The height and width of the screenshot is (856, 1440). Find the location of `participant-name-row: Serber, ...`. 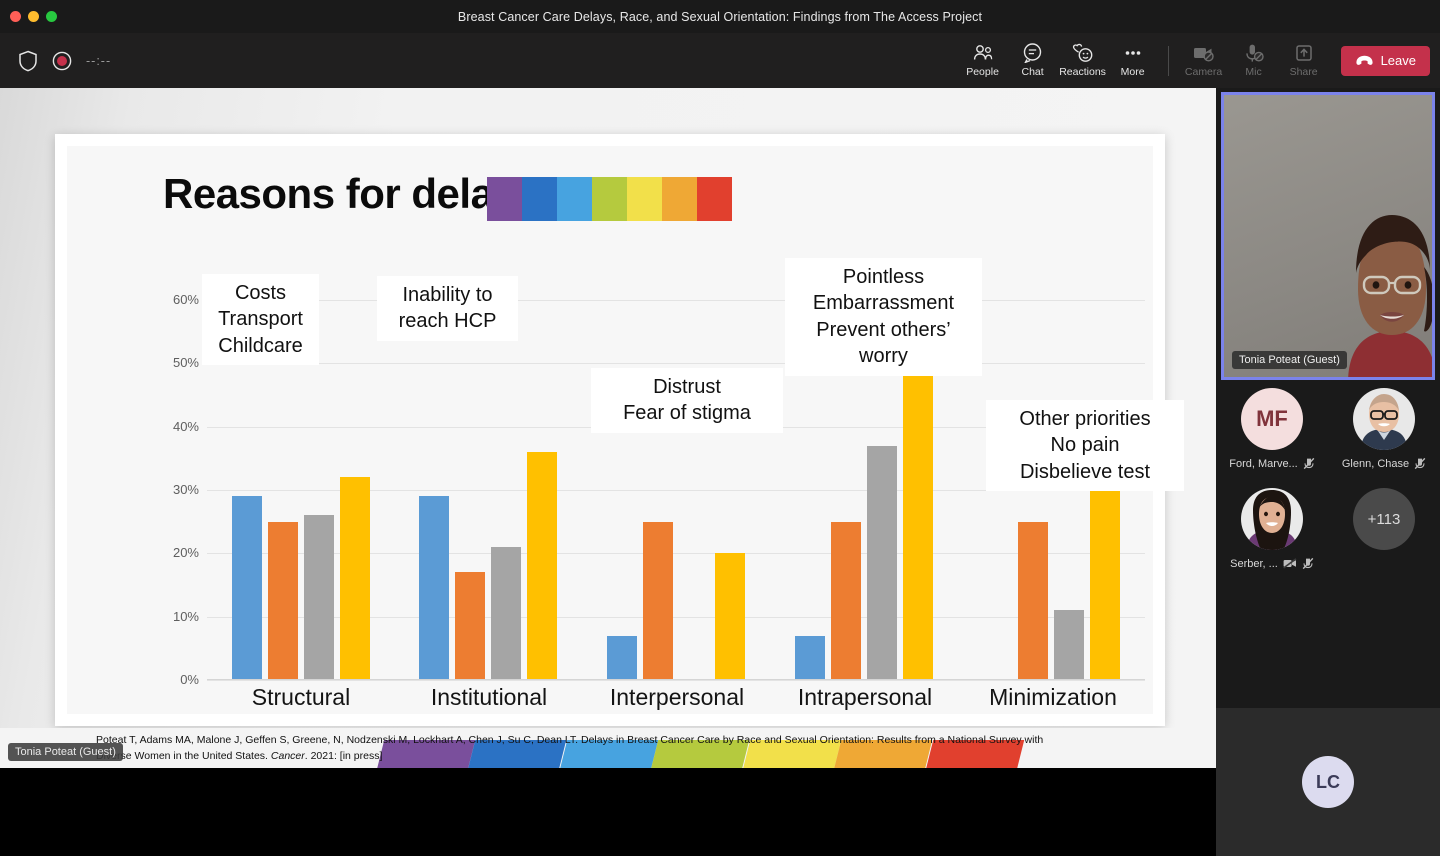

participant-name-row: Serber, ... is located at coordinates (1272, 563).